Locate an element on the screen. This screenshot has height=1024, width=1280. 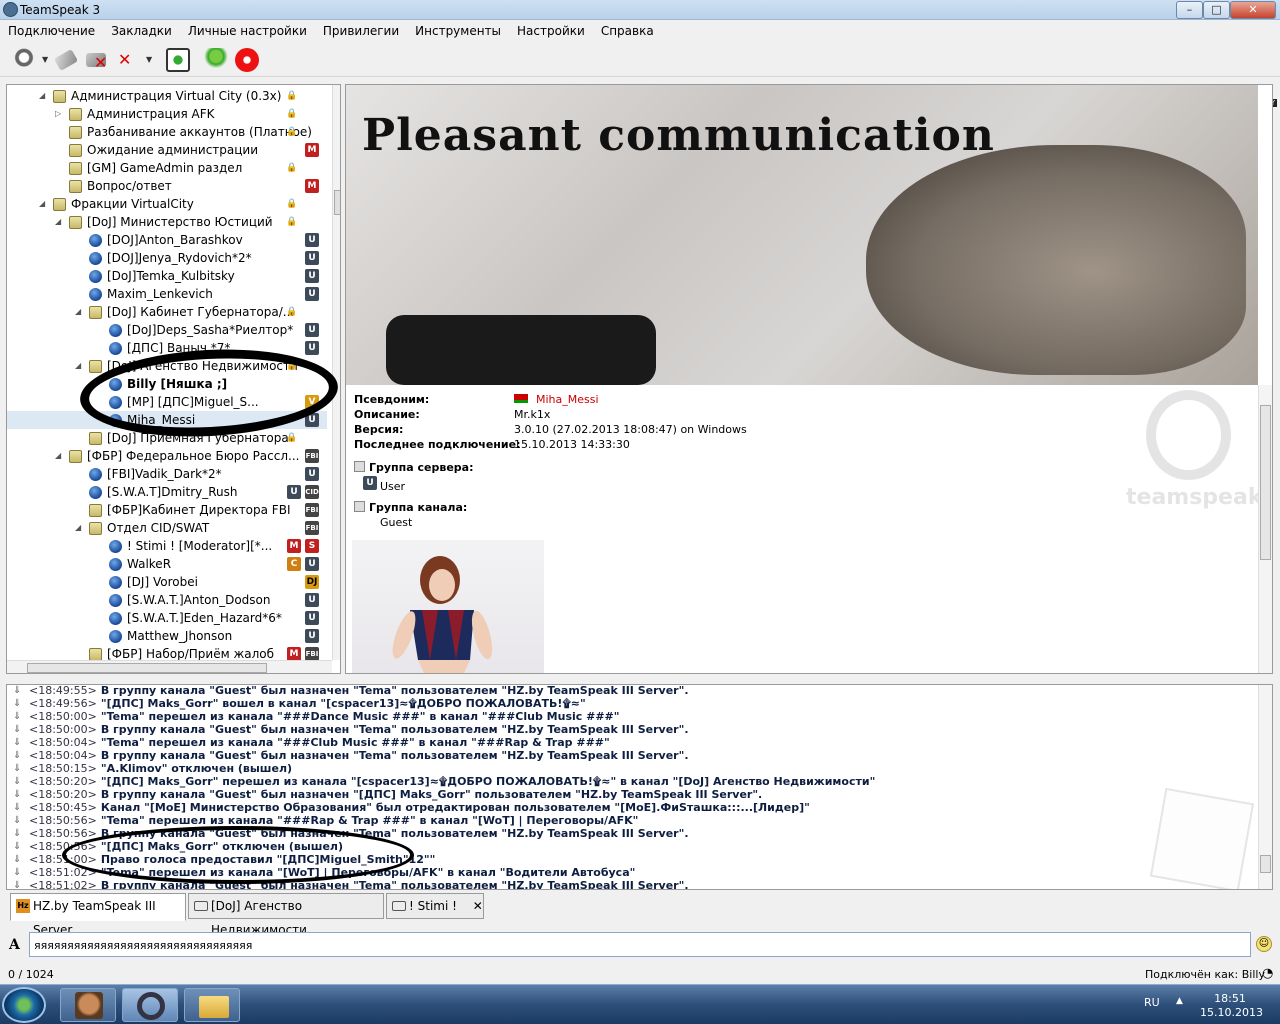
tree-user: [DOJ]Anton_Barashkov U is located at coordinates (167, 240).